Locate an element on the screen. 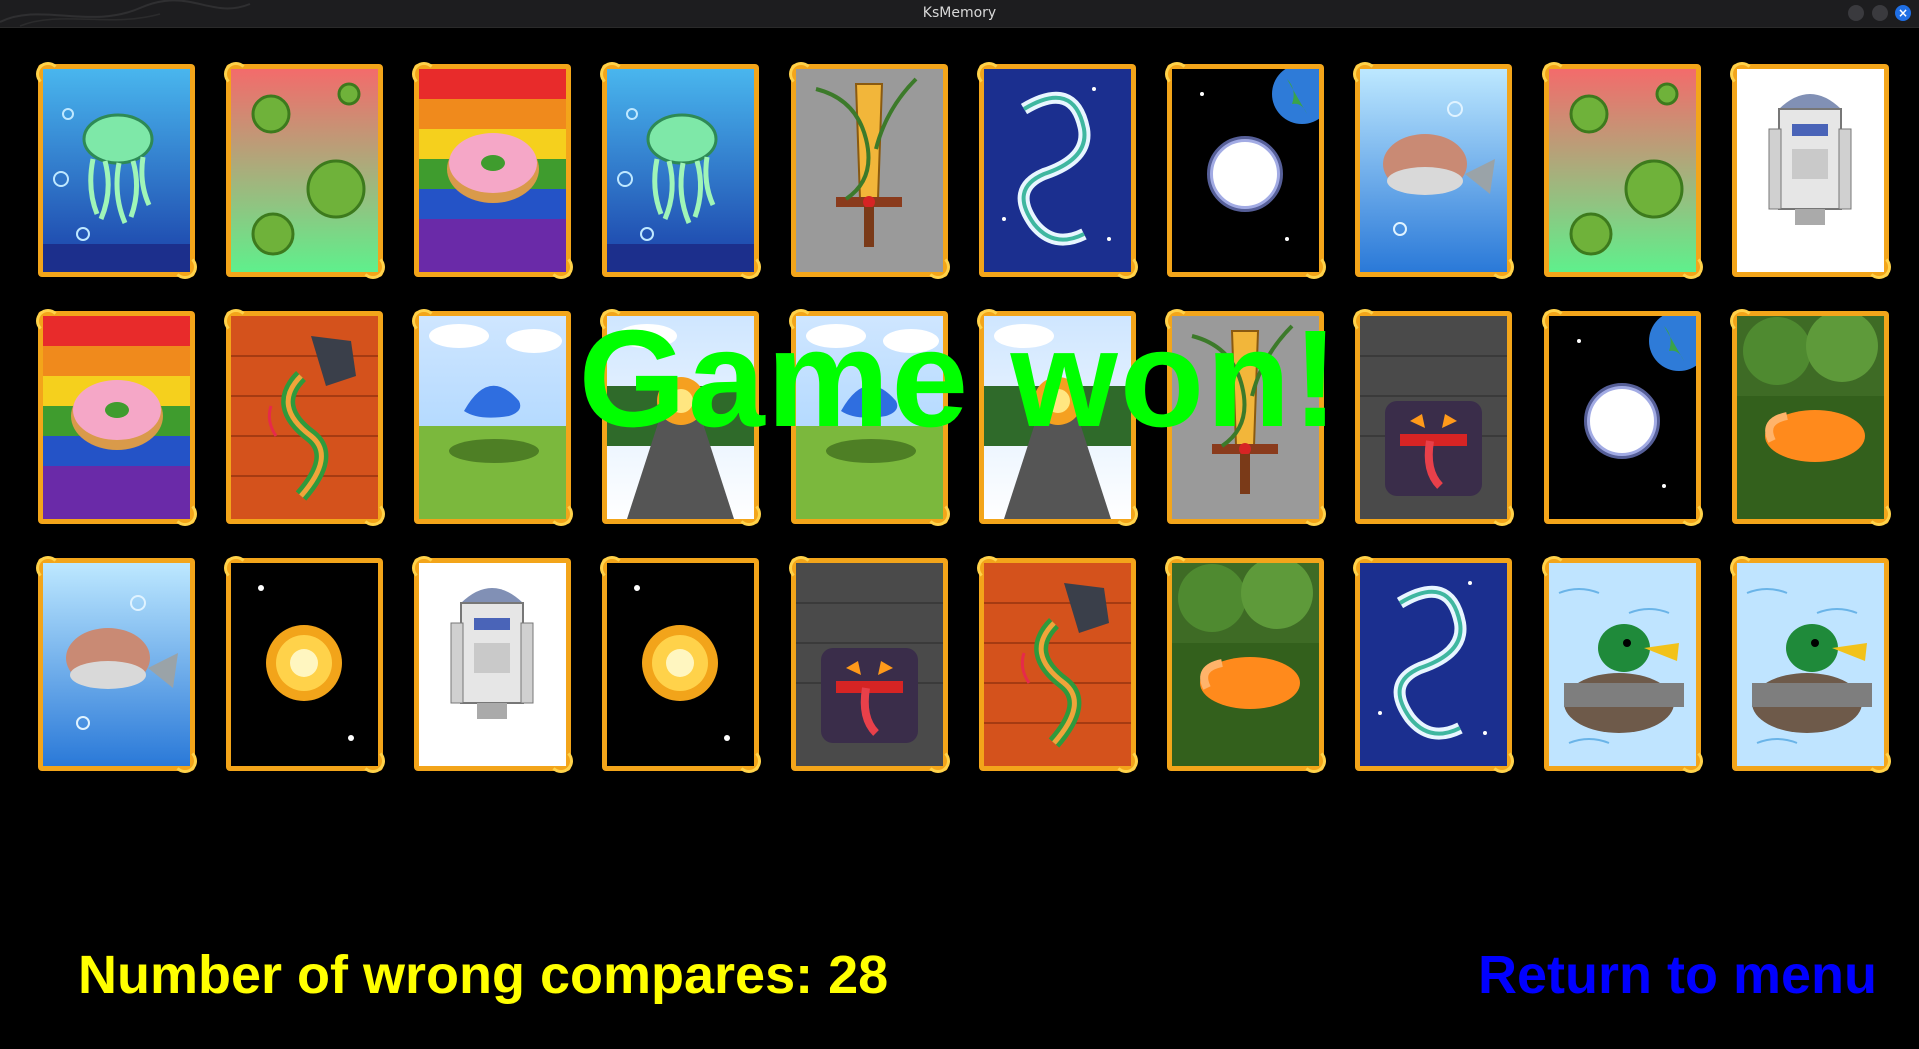 The width and height of the screenshot is (1919, 1049). snake-icon is located at coordinates (1057, 664).